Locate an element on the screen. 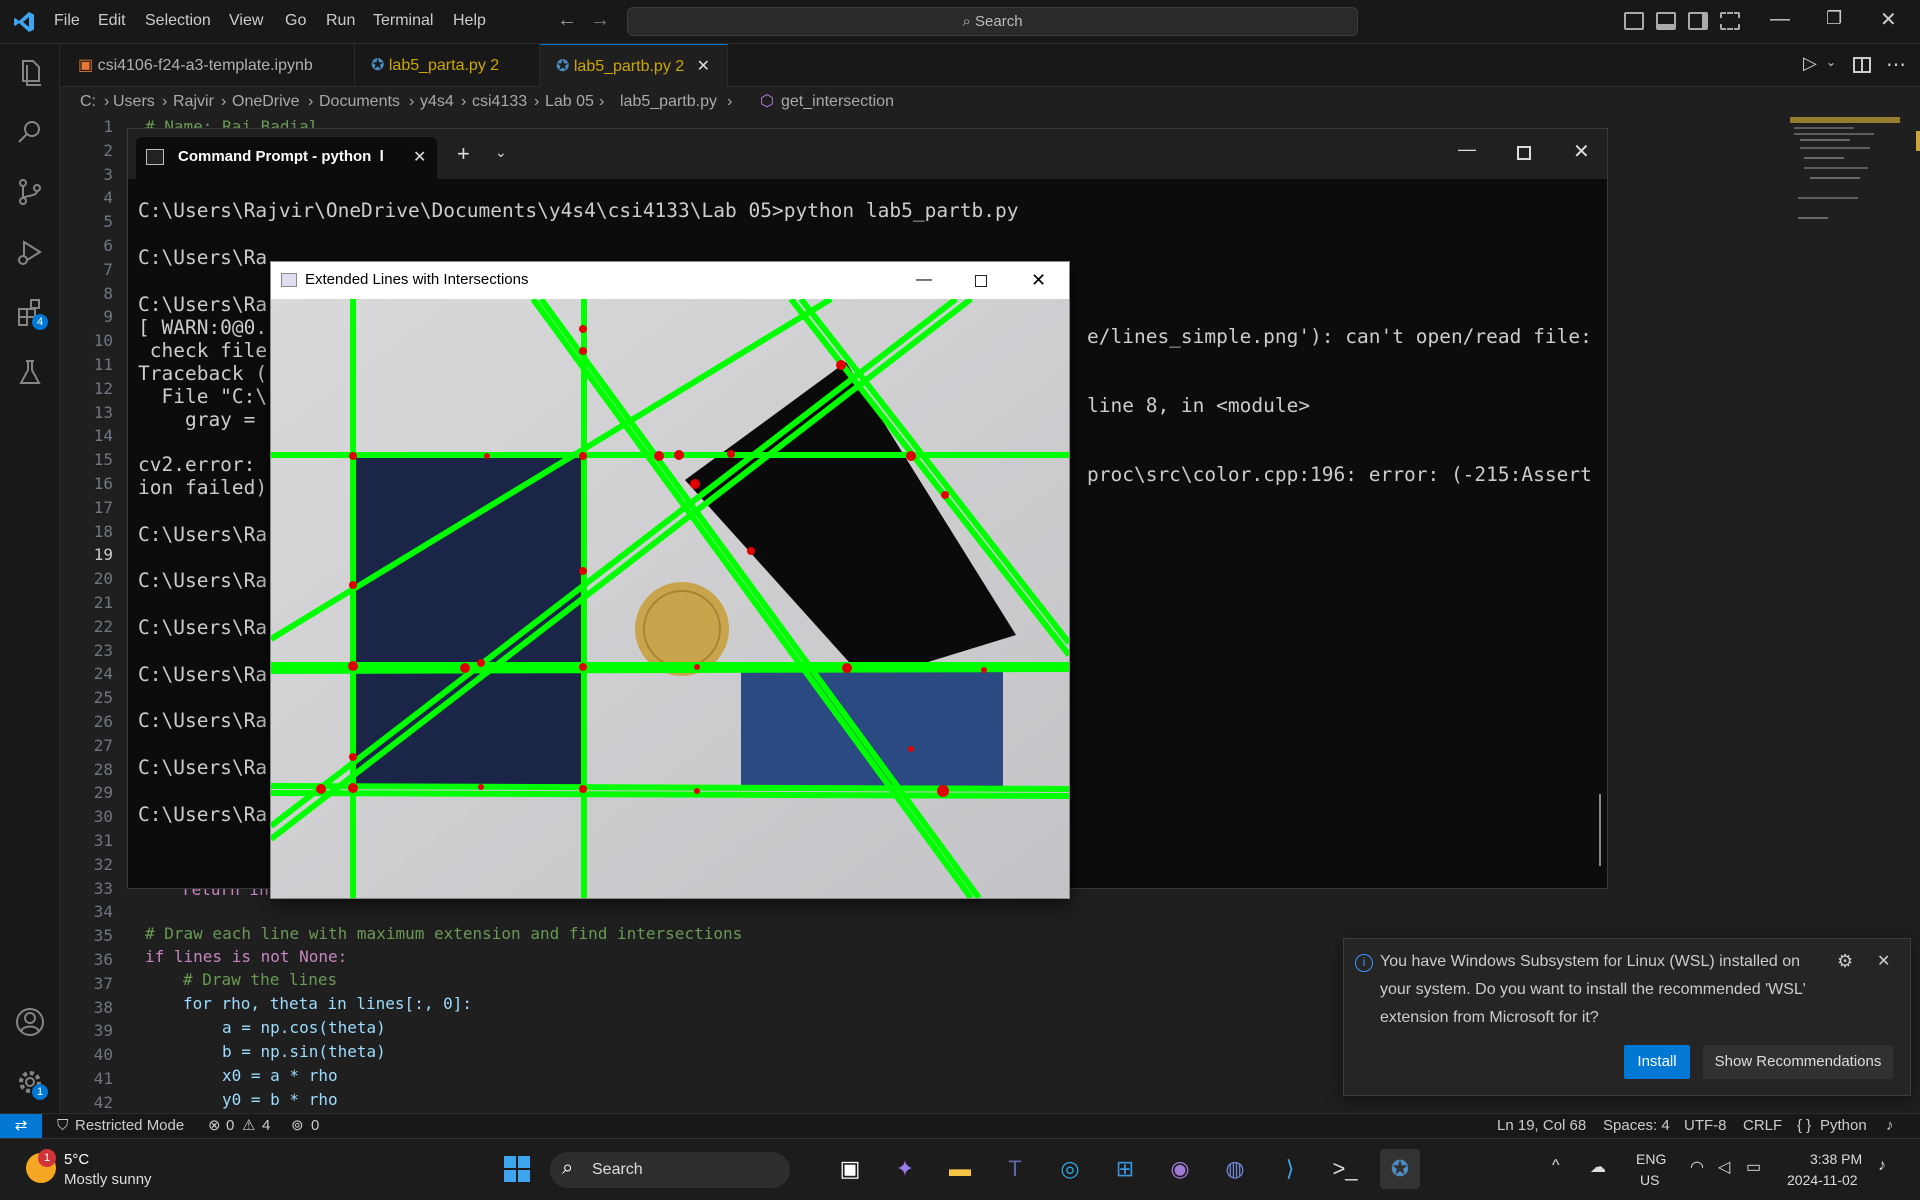 The image size is (1920, 1200). start-windows-icon is located at coordinates (517, 1169).